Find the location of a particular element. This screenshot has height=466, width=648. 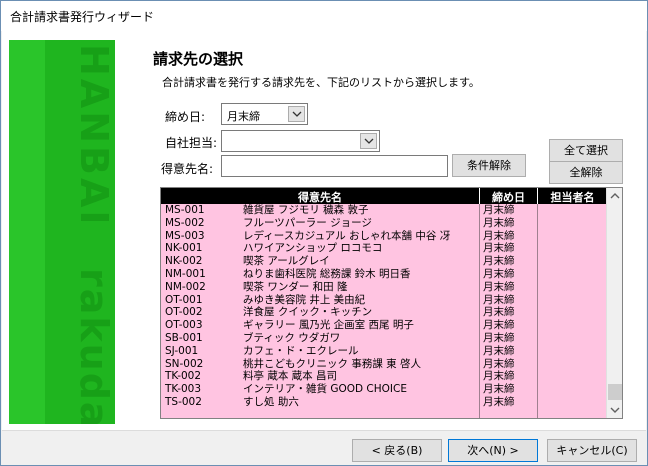

customer-code: NK-001 is located at coordinates (184, 248).